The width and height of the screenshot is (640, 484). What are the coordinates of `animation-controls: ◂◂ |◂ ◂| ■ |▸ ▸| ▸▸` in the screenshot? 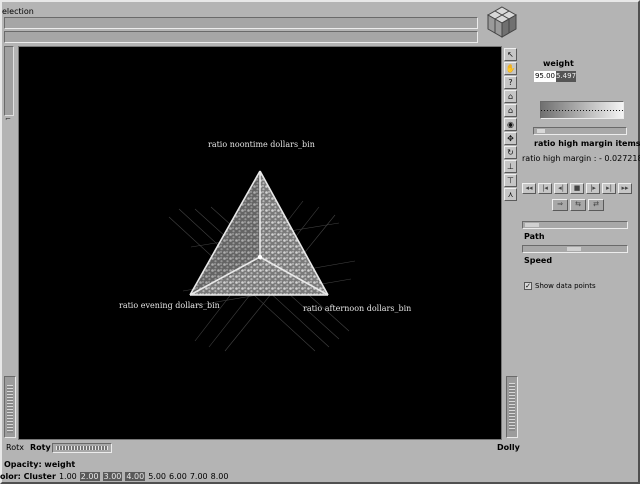 It's located at (578, 188).